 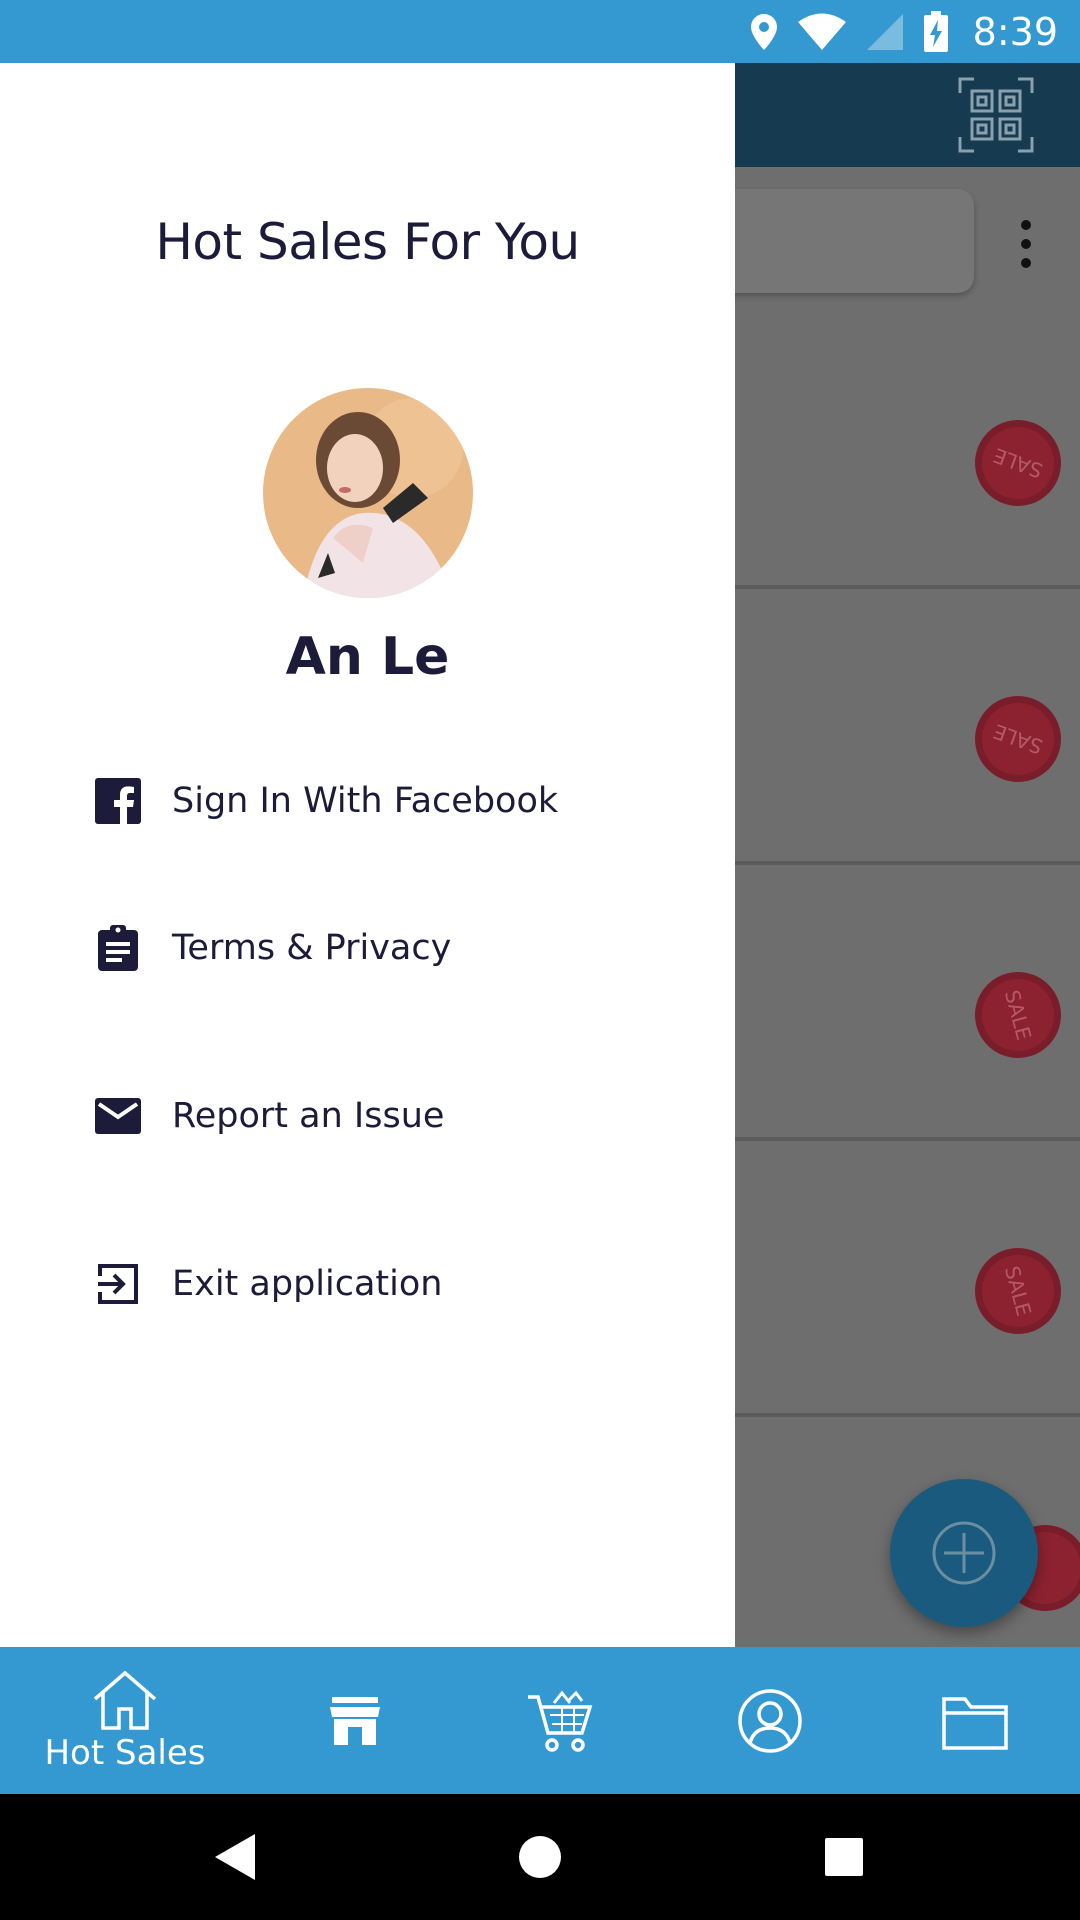 What do you see at coordinates (367, 657) in the screenshot?
I see `user-name: An Le` at bounding box center [367, 657].